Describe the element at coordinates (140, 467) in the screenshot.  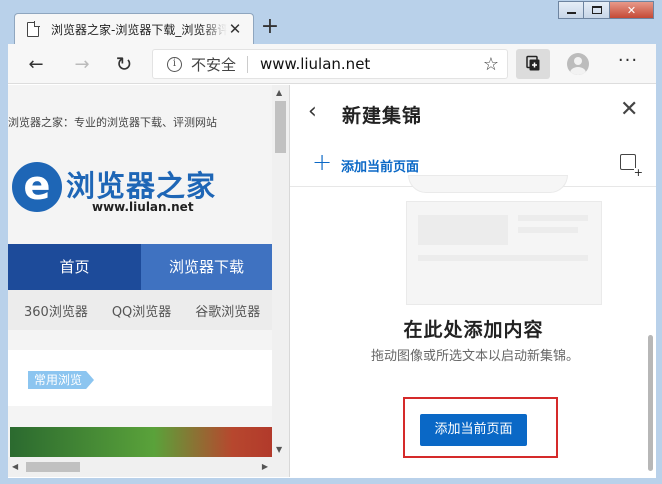
I see `horizontal-scrollbar: ◀ ▶` at that location.